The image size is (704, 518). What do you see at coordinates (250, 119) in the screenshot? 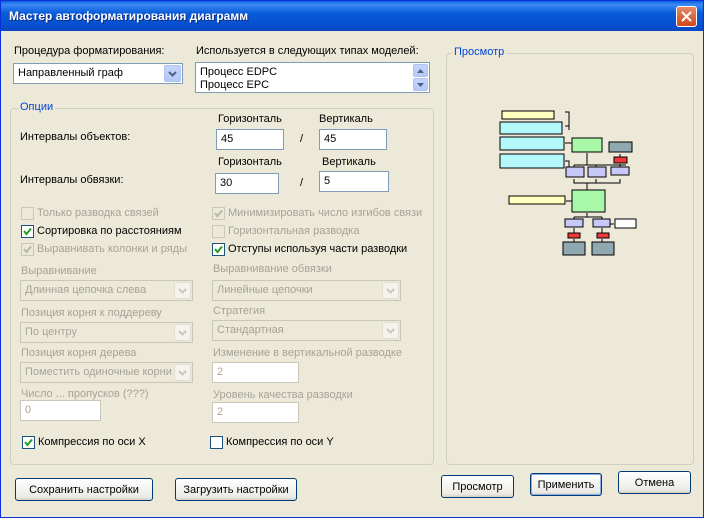
I see `object-horizontal-label: Горизонталь` at bounding box center [250, 119].